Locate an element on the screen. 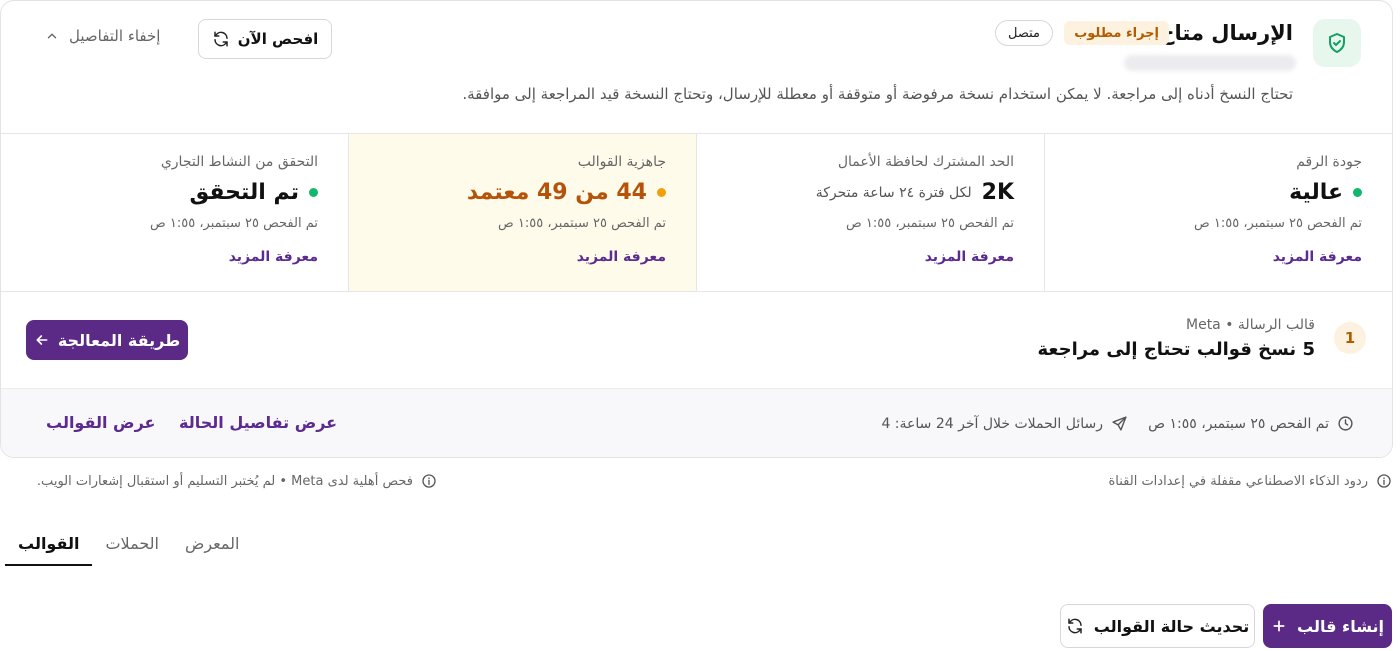  stat-value-text: عالية is located at coordinates (1316, 192).